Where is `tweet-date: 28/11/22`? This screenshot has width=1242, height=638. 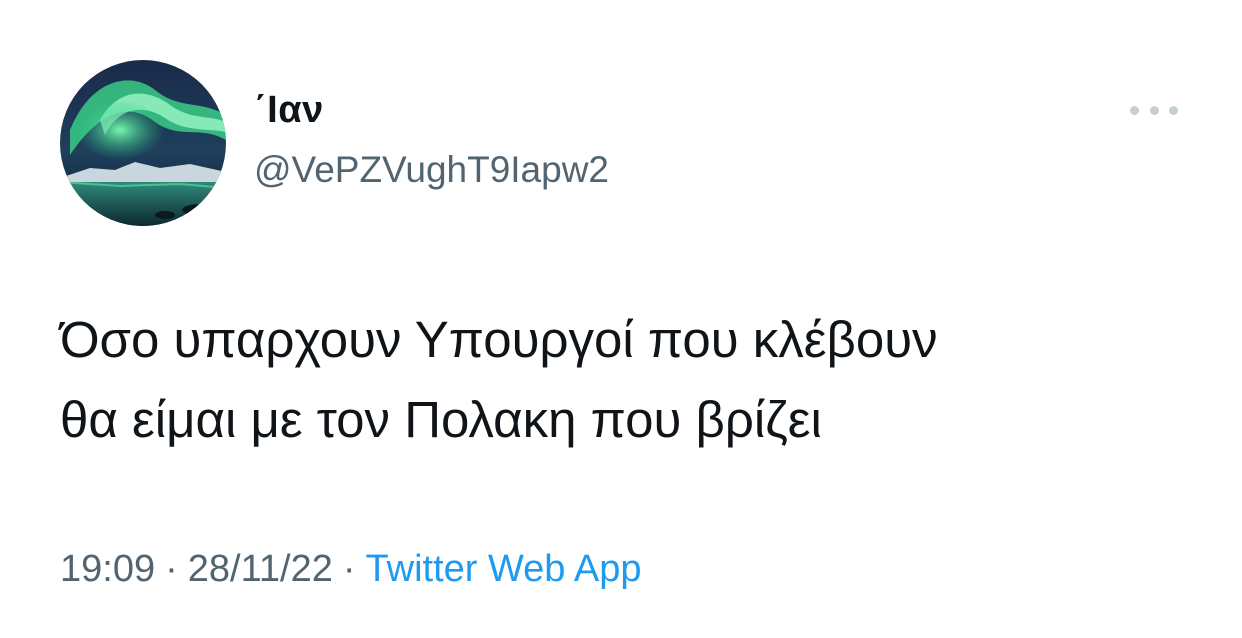
tweet-date: 28/11/22 is located at coordinates (260, 569).